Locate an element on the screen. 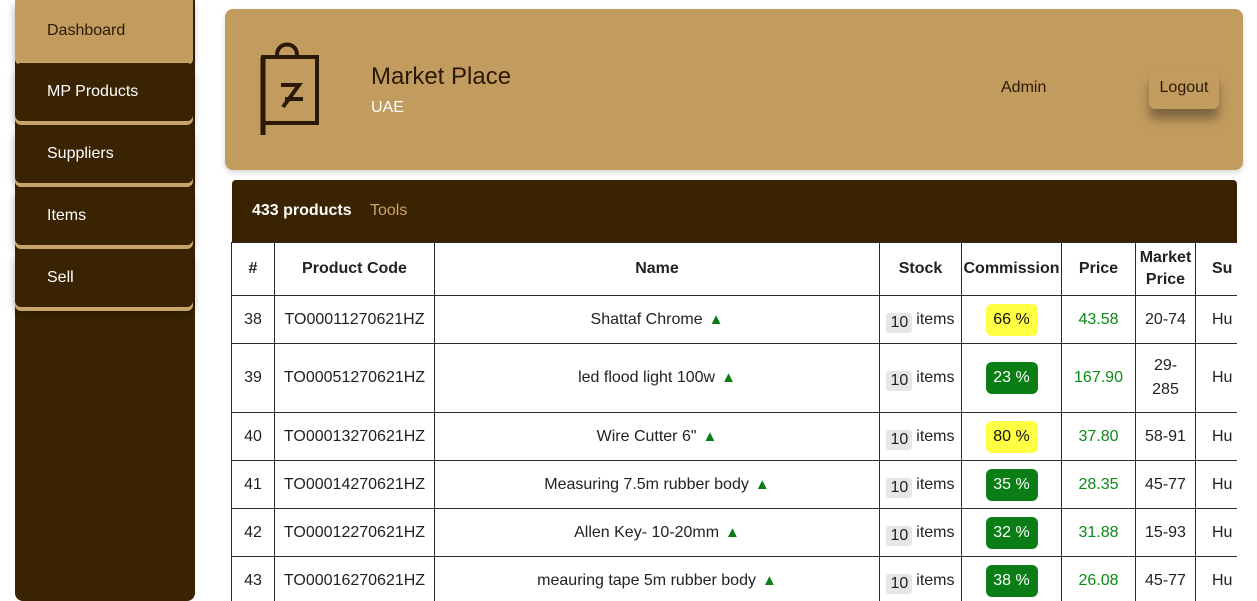  market-price: 20-74 is located at coordinates (1165, 319).